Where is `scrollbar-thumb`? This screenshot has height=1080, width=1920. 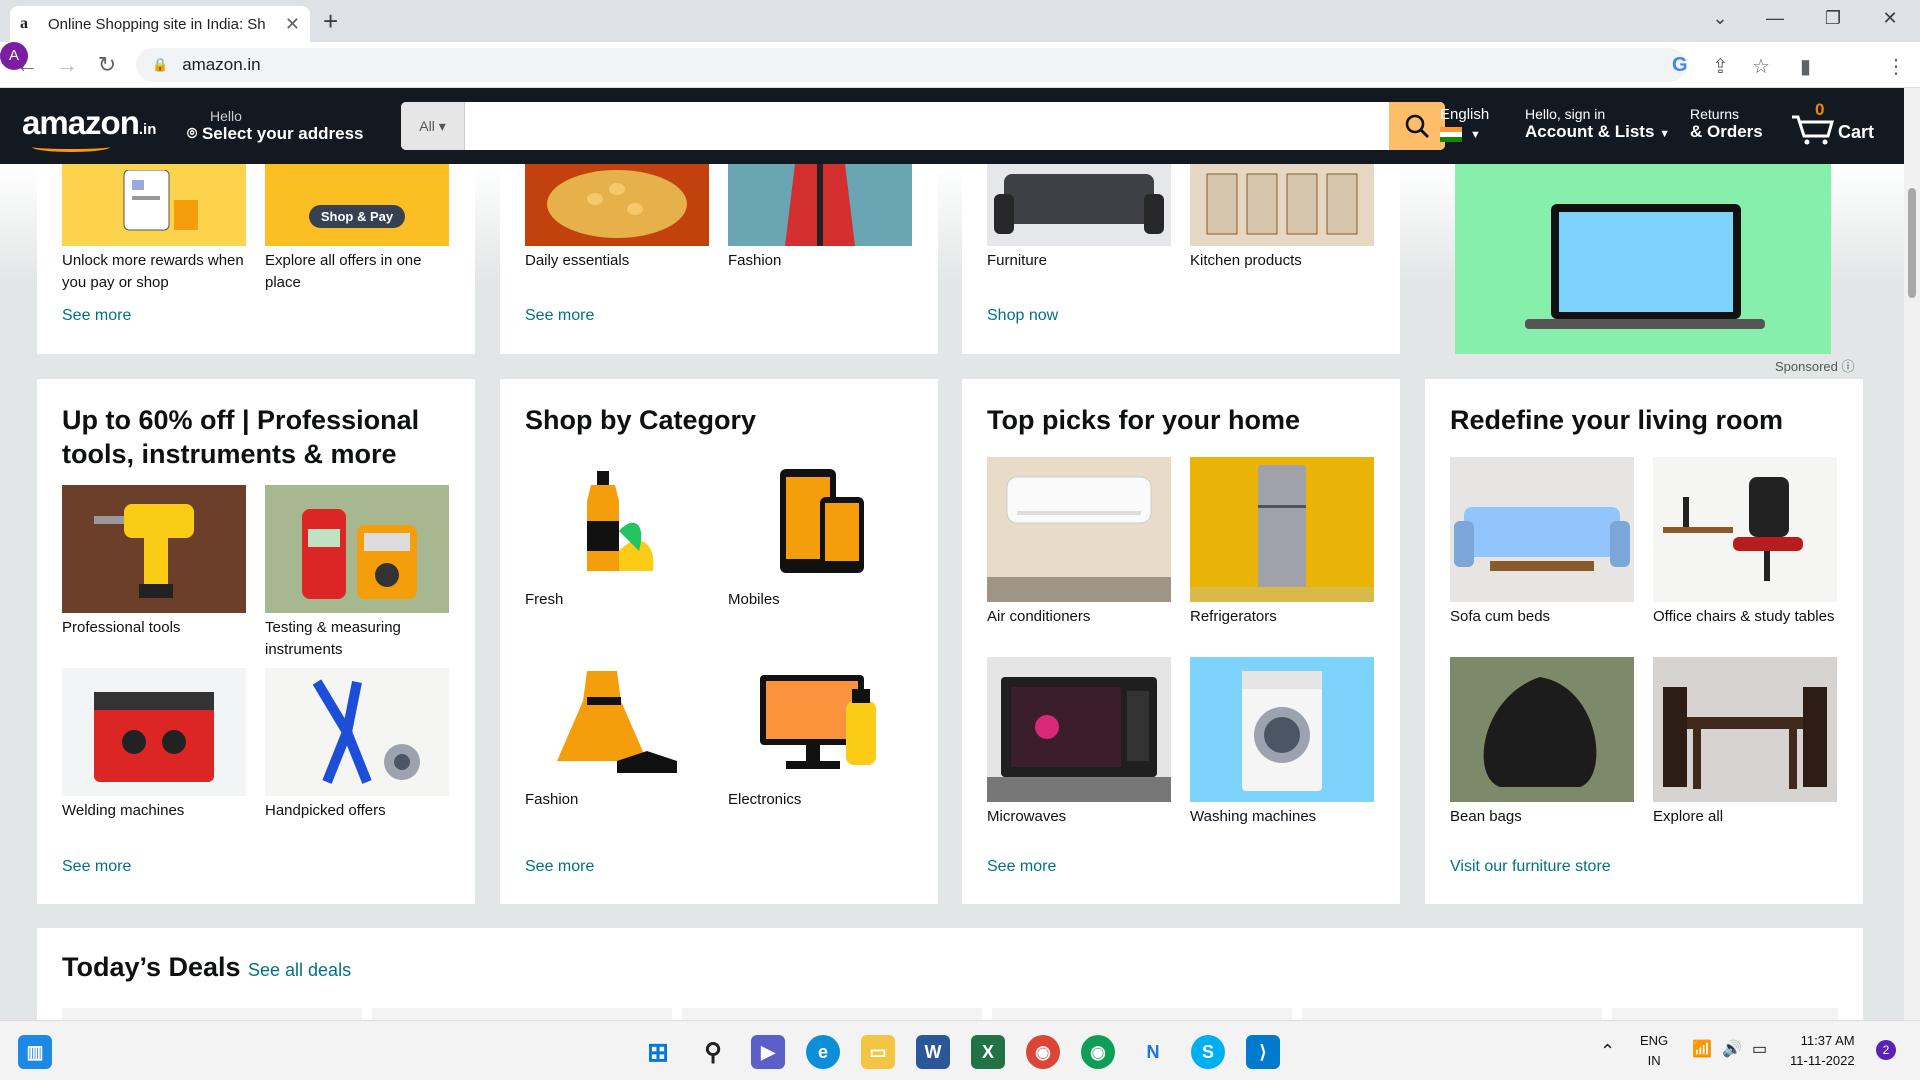
scrollbar-thumb is located at coordinates (1912, 243).